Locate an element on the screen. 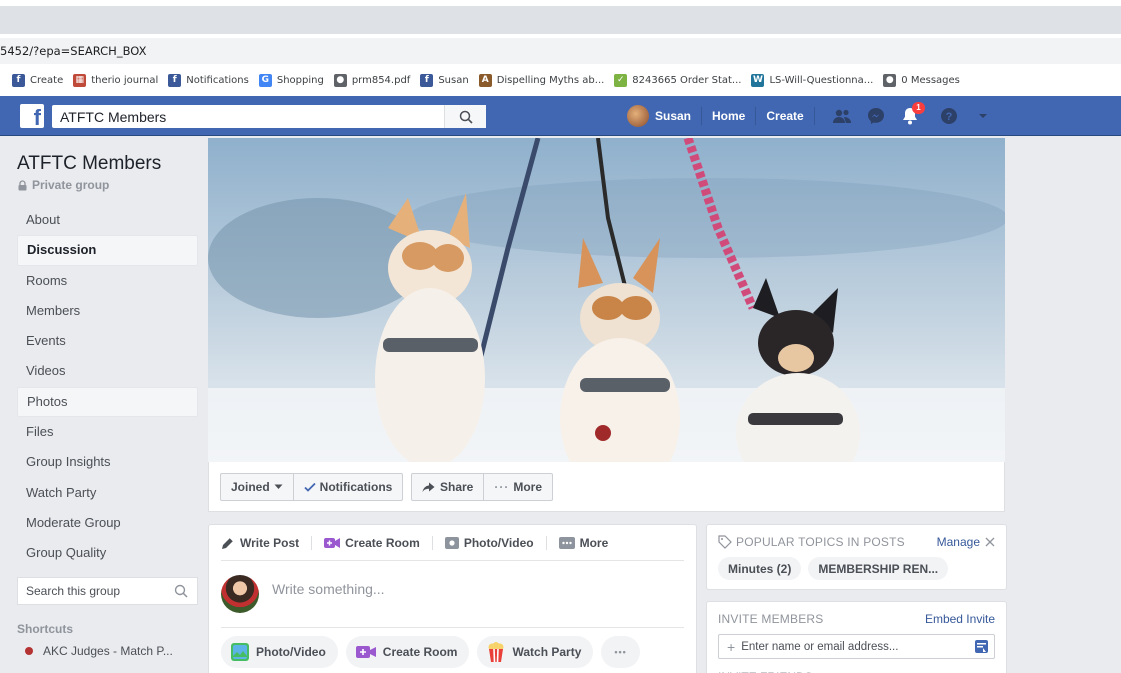 The height and width of the screenshot is (673, 1121). group-search-input: Search this group is located at coordinates (107, 590).